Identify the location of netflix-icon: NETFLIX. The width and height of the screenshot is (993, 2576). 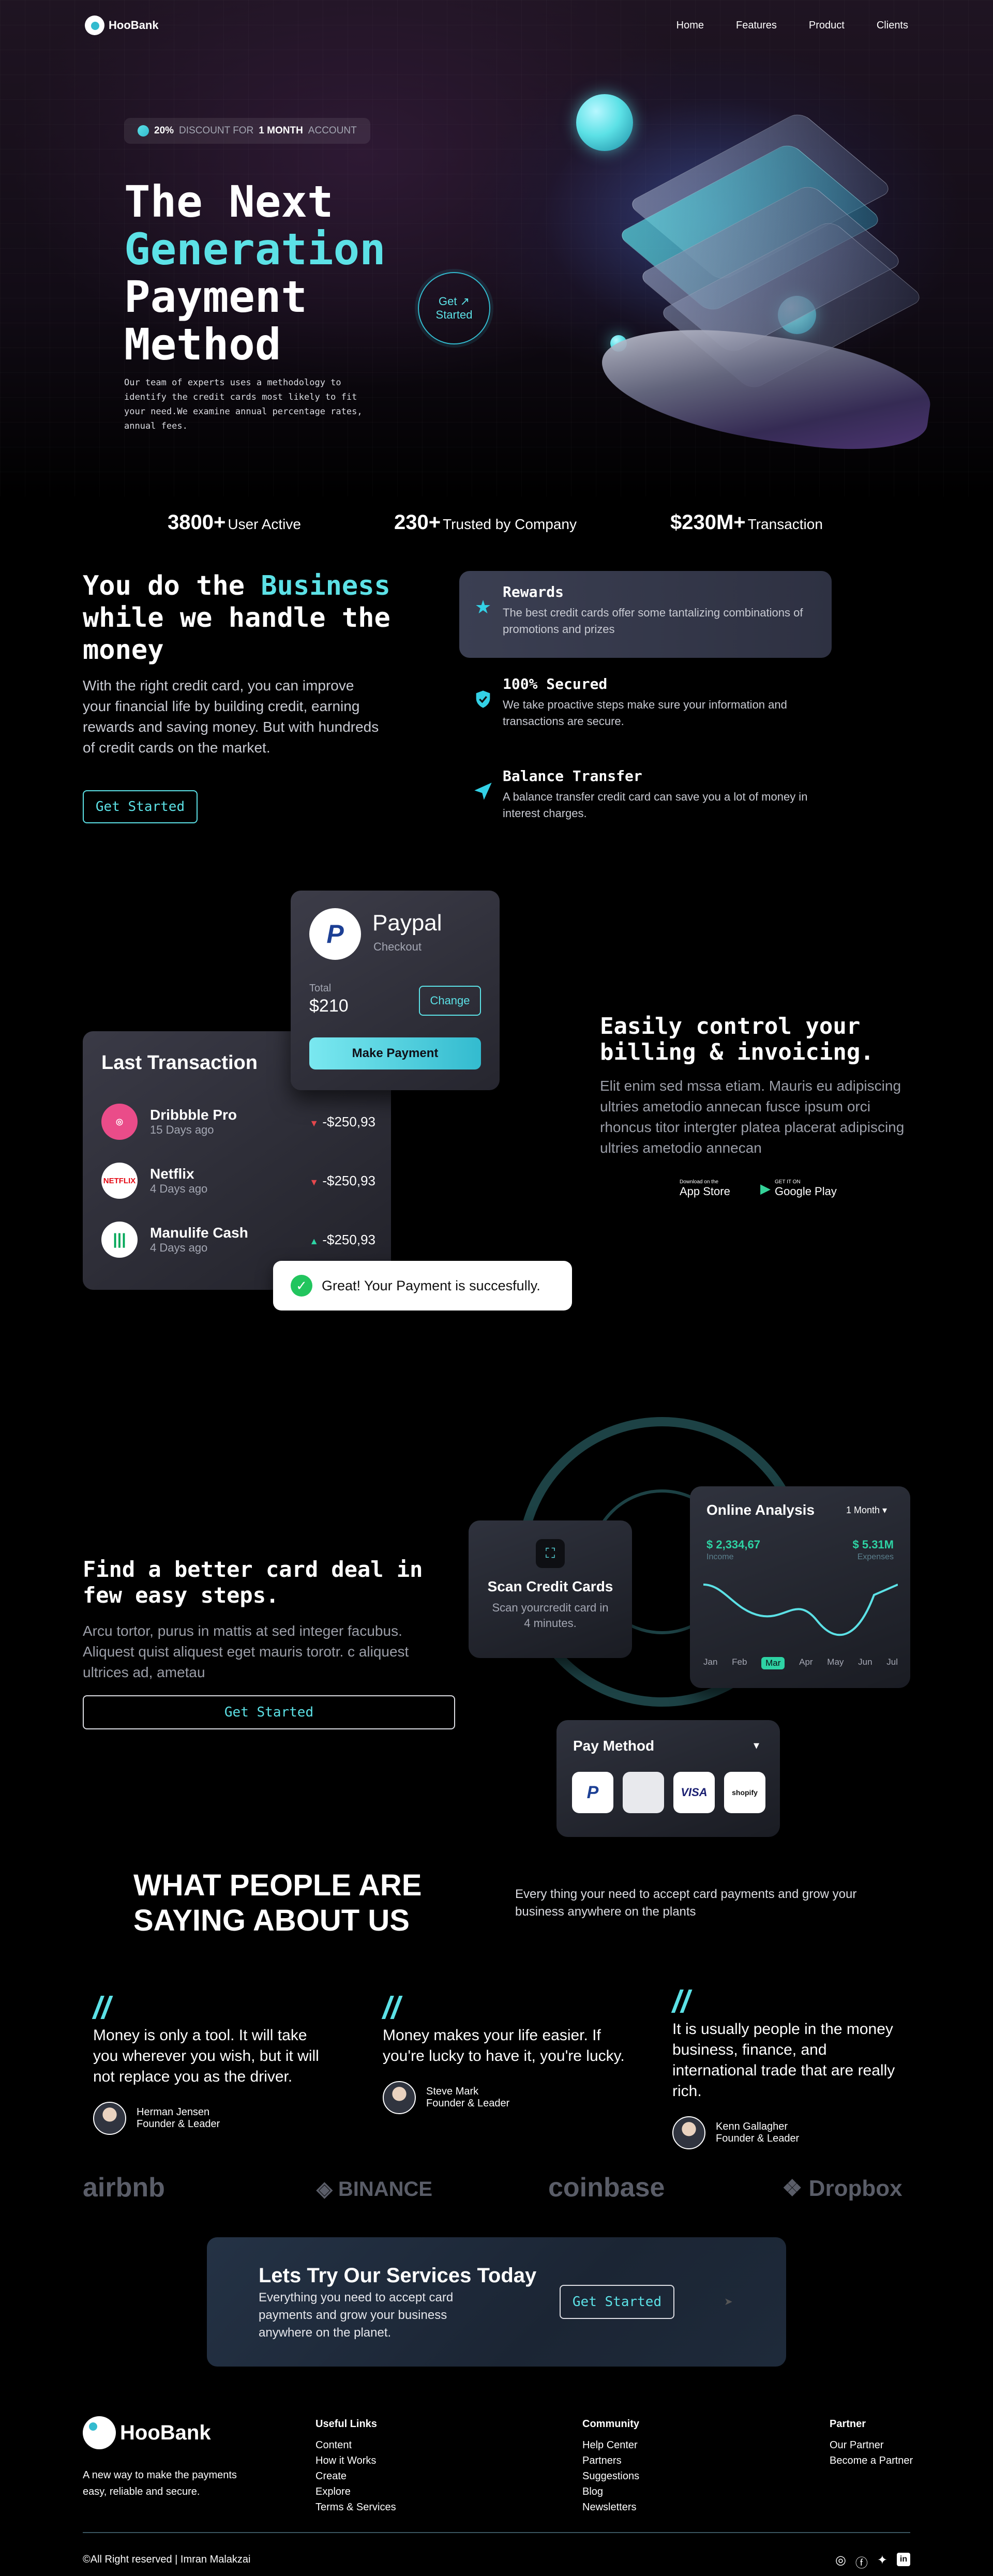
(119, 1181).